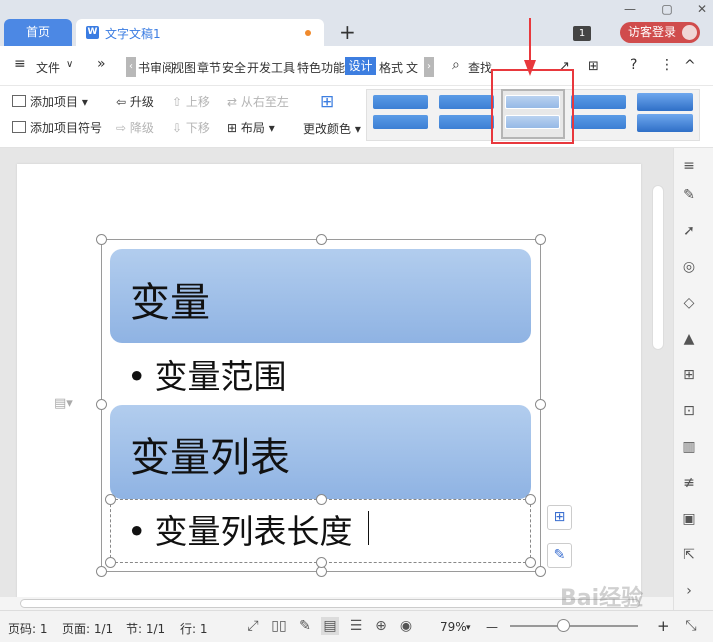 The height and width of the screenshot is (642, 713). What do you see at coordinates (658, 267) in the screenshot?
I see `vertical-scrollbar` at bounding box center [658, 267].